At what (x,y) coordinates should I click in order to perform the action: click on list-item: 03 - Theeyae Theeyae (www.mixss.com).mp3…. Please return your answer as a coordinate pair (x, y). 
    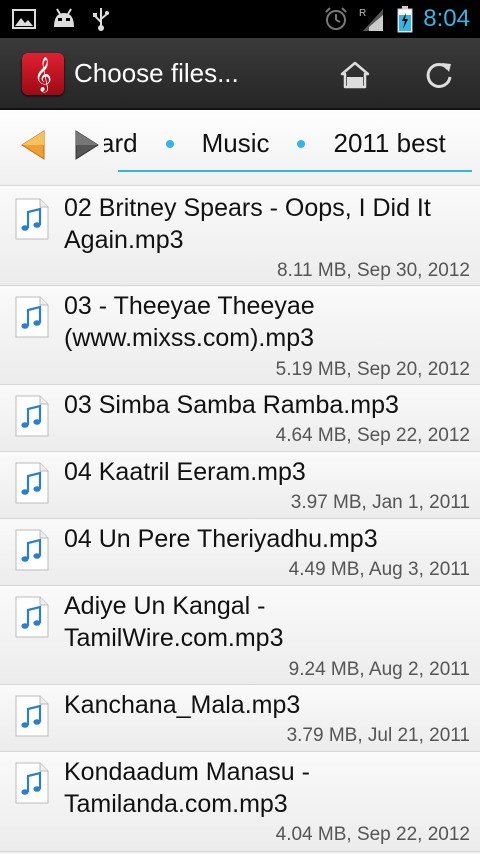
    Looking at the image, I should click on (240, 335).